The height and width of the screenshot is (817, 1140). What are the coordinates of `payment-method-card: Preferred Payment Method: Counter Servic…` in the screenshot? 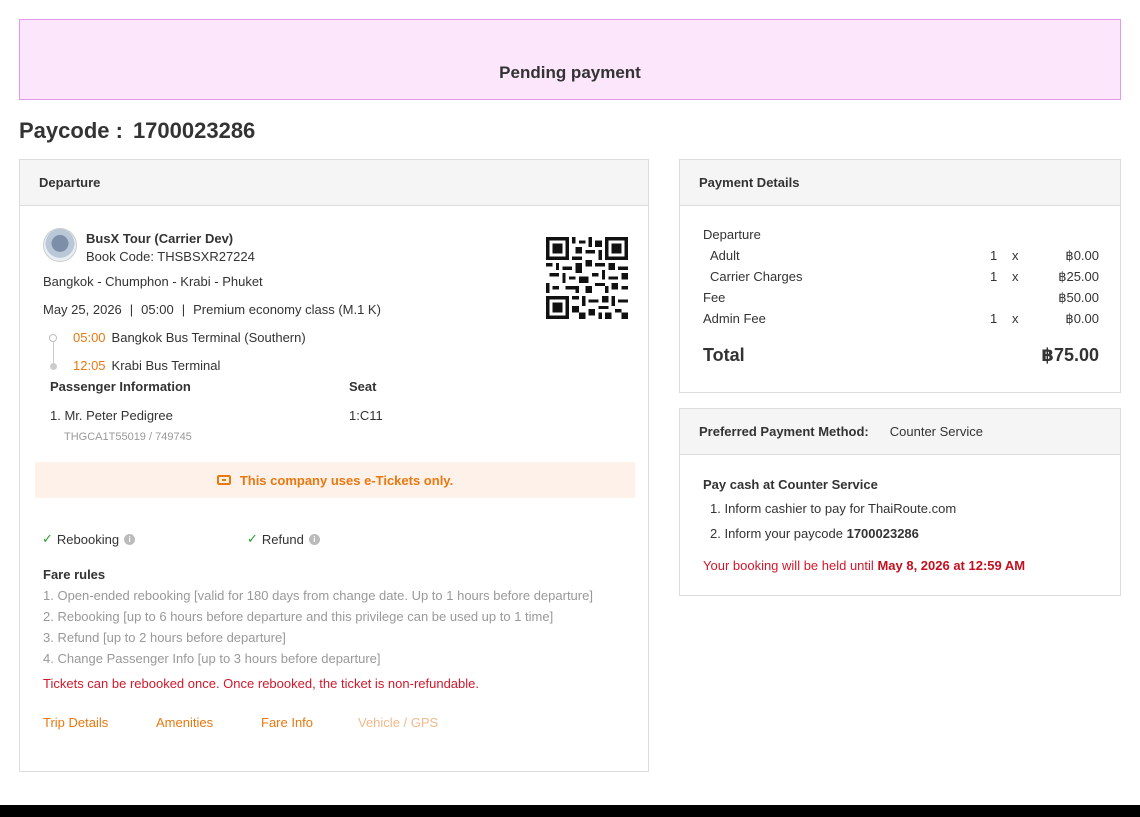 It's located at (900, 502).